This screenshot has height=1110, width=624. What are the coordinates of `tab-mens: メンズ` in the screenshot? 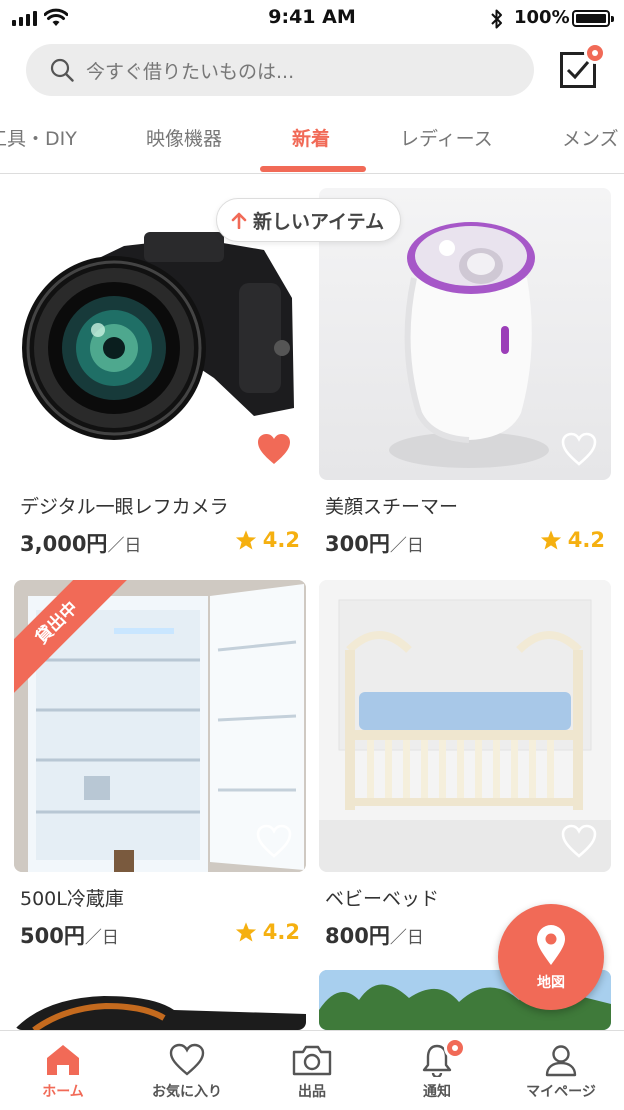 It's located at (590, 137).